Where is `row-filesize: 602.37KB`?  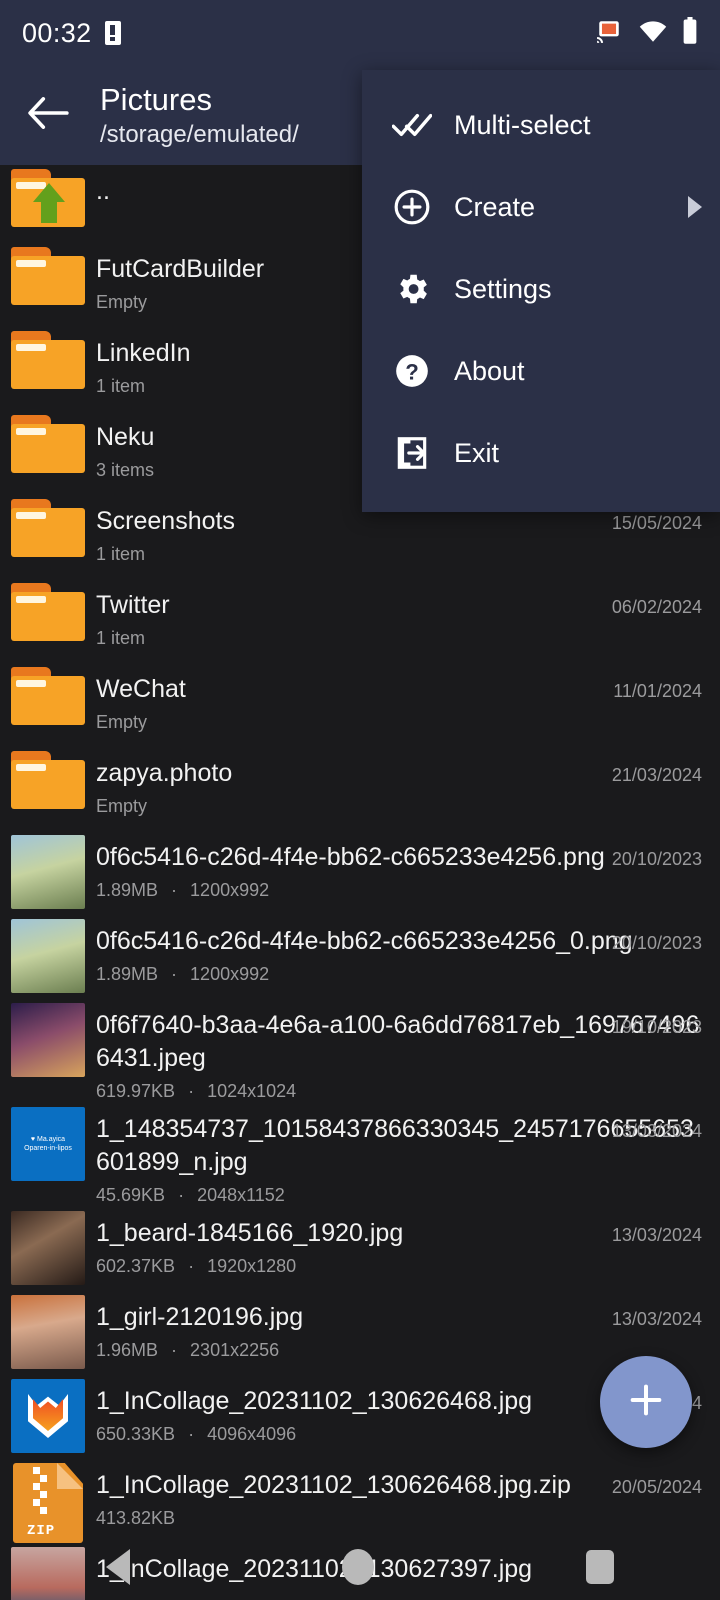 row-filesize: 602.37KB is located at coordinates (136, 1266).